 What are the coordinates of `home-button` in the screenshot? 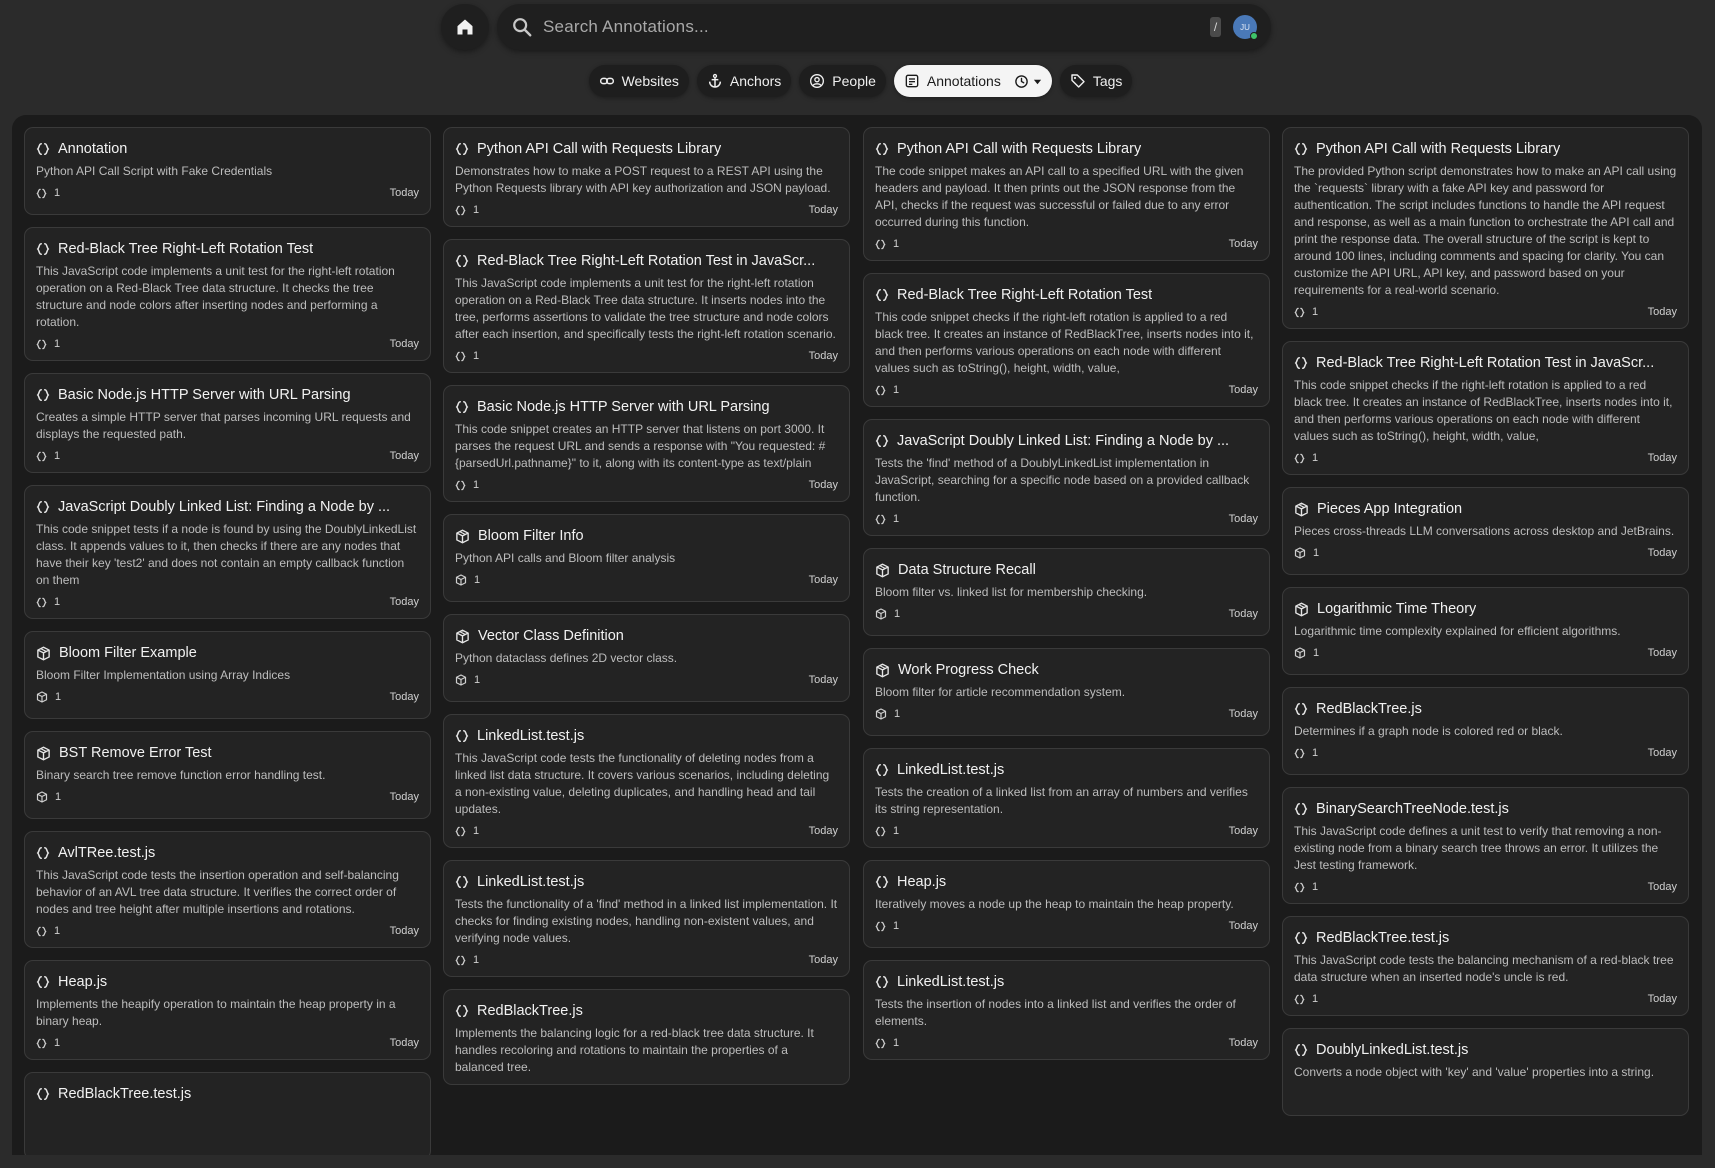 It's located at (465, 27).